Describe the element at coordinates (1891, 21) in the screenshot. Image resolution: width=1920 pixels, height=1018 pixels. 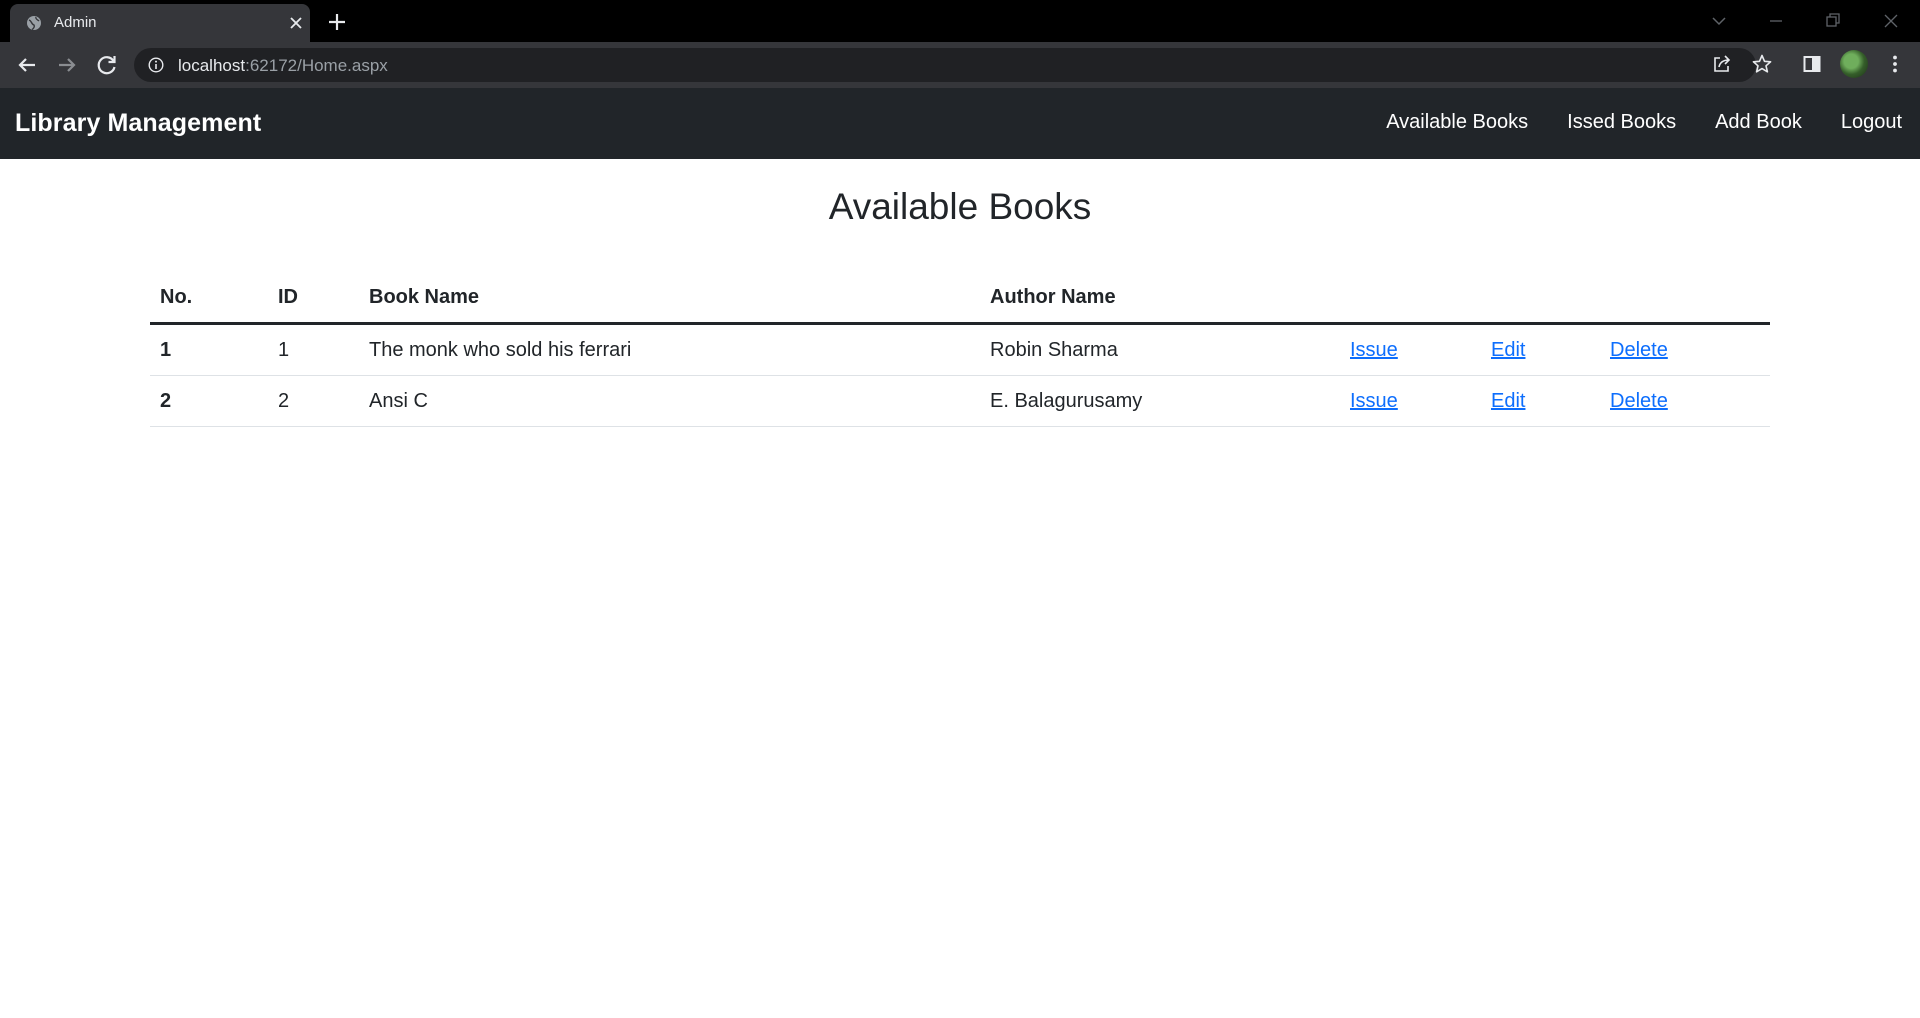
I see `close-window-icon` at that location.